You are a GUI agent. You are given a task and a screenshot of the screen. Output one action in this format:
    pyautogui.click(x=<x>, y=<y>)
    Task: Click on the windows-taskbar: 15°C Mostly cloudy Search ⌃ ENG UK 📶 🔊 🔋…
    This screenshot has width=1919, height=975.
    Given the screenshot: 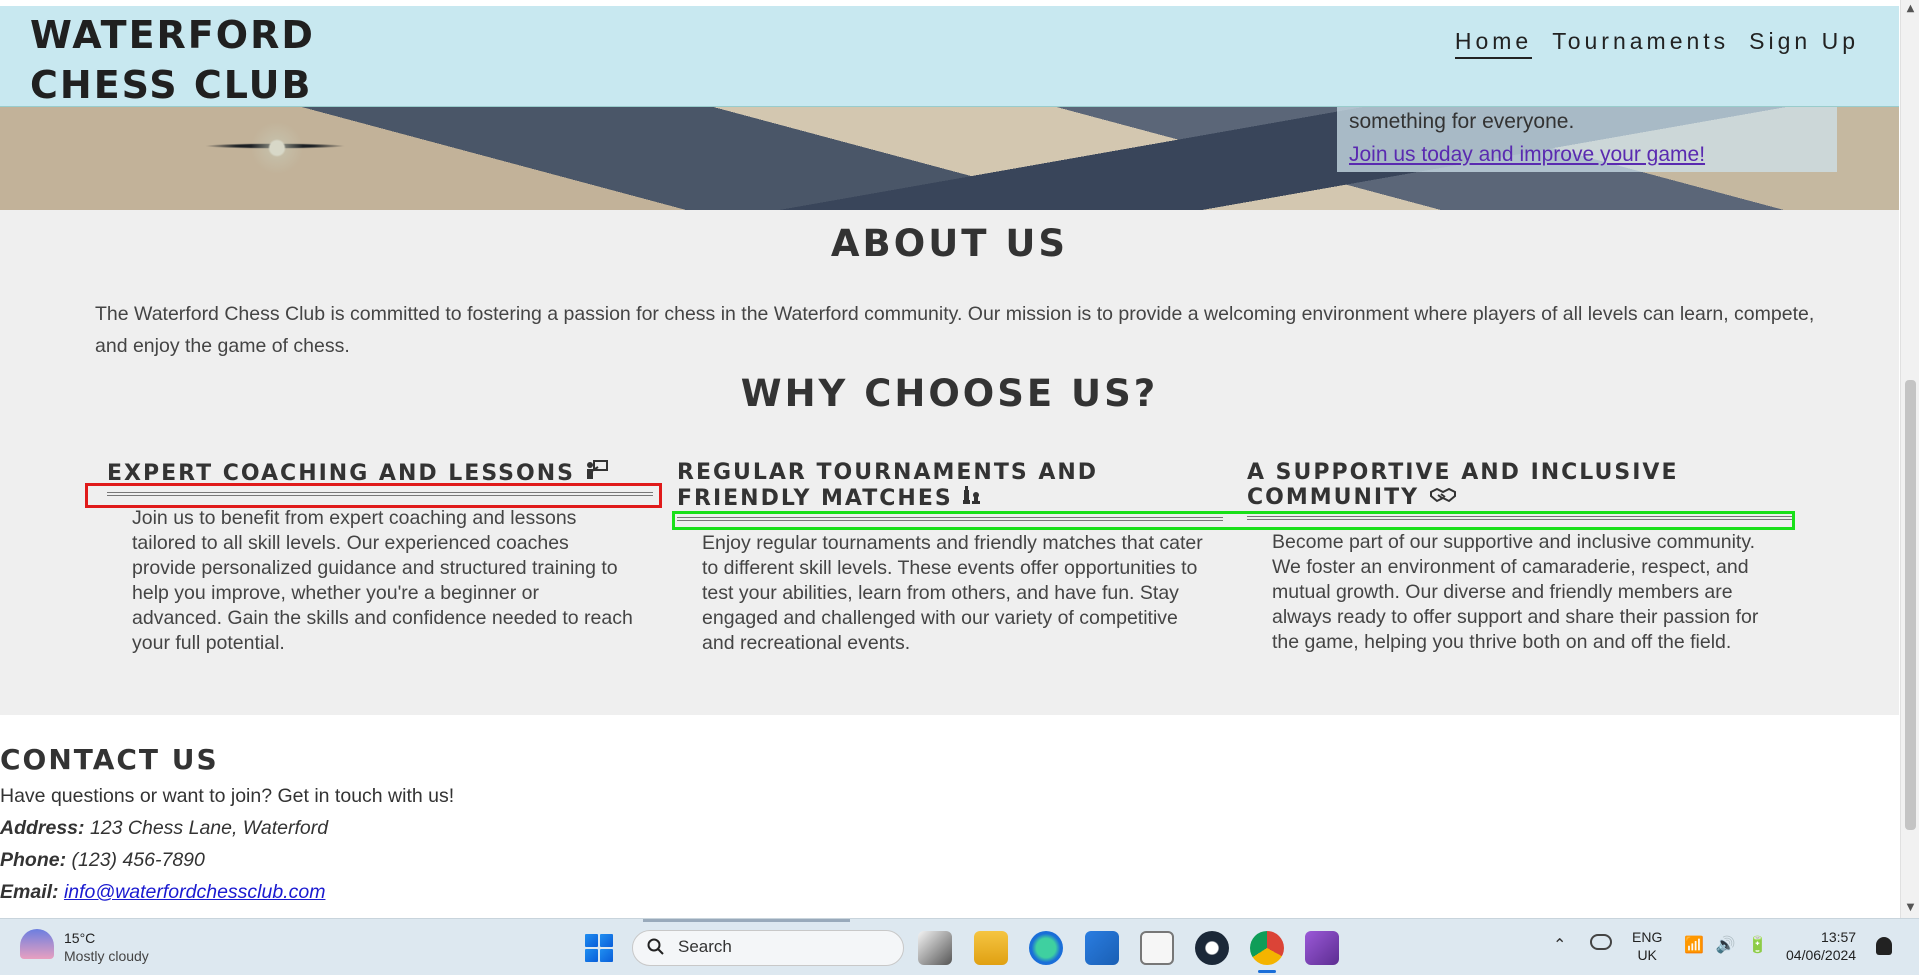 What is the action you would take?
    pyautogui.click(x=959, y=946)
    